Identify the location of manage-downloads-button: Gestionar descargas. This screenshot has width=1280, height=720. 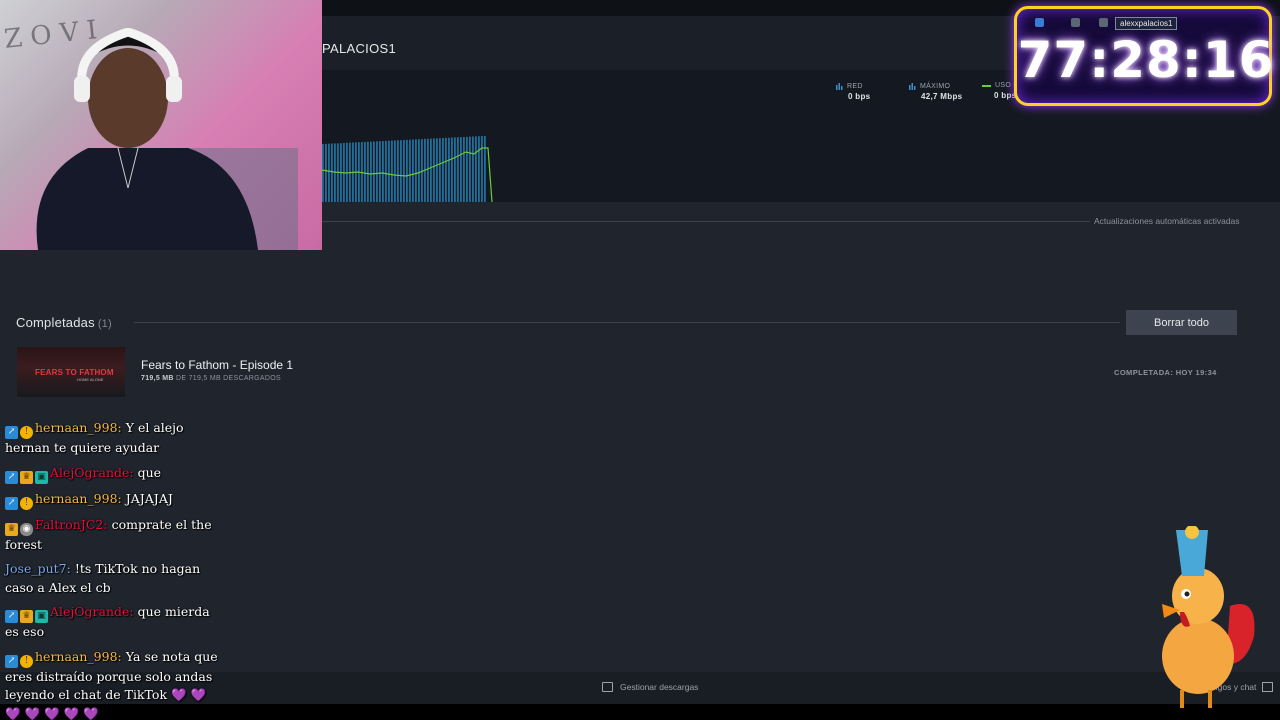
(650, 687).